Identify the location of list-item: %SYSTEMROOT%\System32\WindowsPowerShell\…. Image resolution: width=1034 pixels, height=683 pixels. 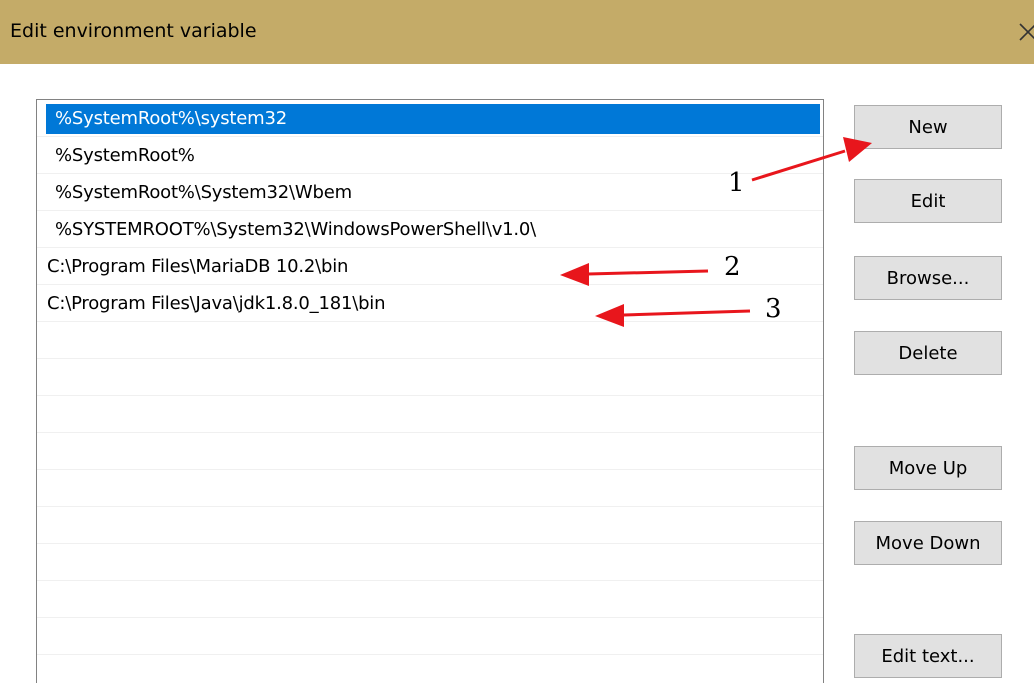
(430, 229).